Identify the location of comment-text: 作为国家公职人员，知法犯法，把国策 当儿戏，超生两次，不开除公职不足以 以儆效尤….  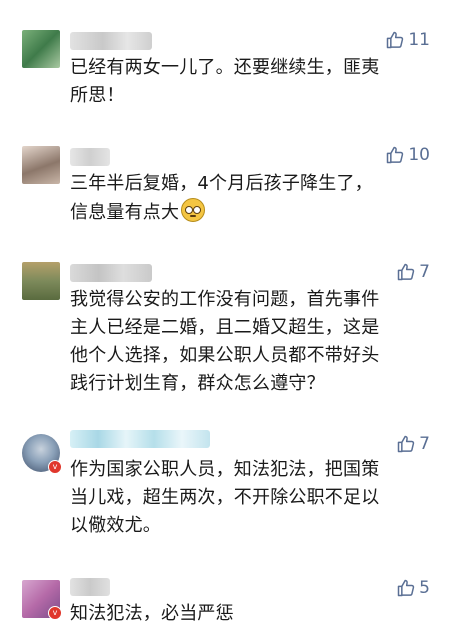
(249, 498).